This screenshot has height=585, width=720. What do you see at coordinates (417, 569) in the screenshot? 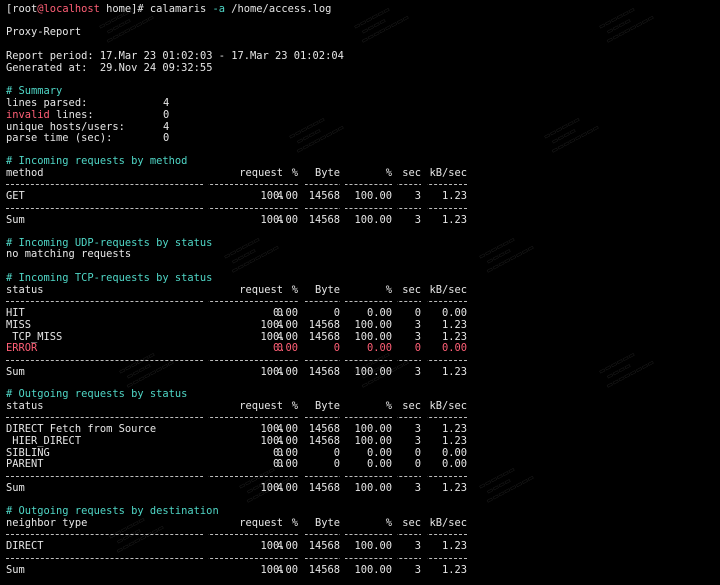
I see `outgoing-destination-sum-sec: 3` at bounding box center [417, 569].